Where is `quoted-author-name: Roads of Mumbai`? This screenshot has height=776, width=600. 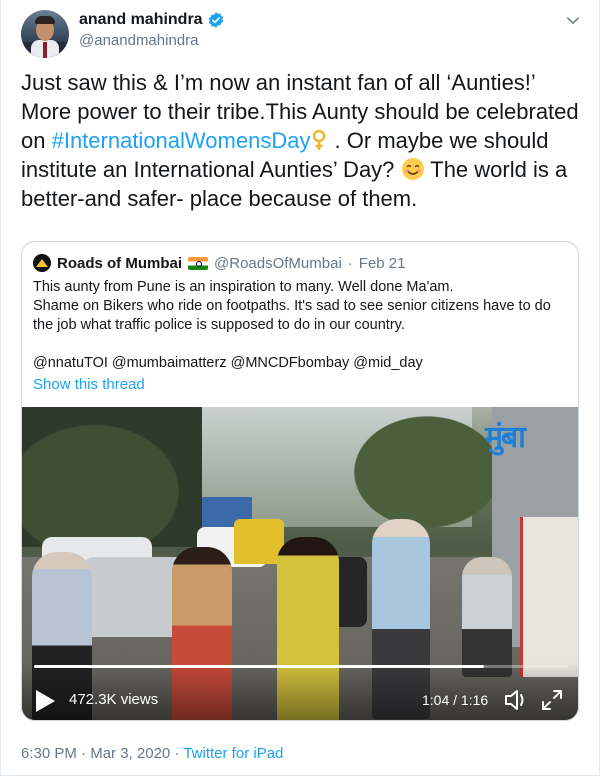 quoted-author-name: Roads of Mumbai is located at coordinates (119, 263).